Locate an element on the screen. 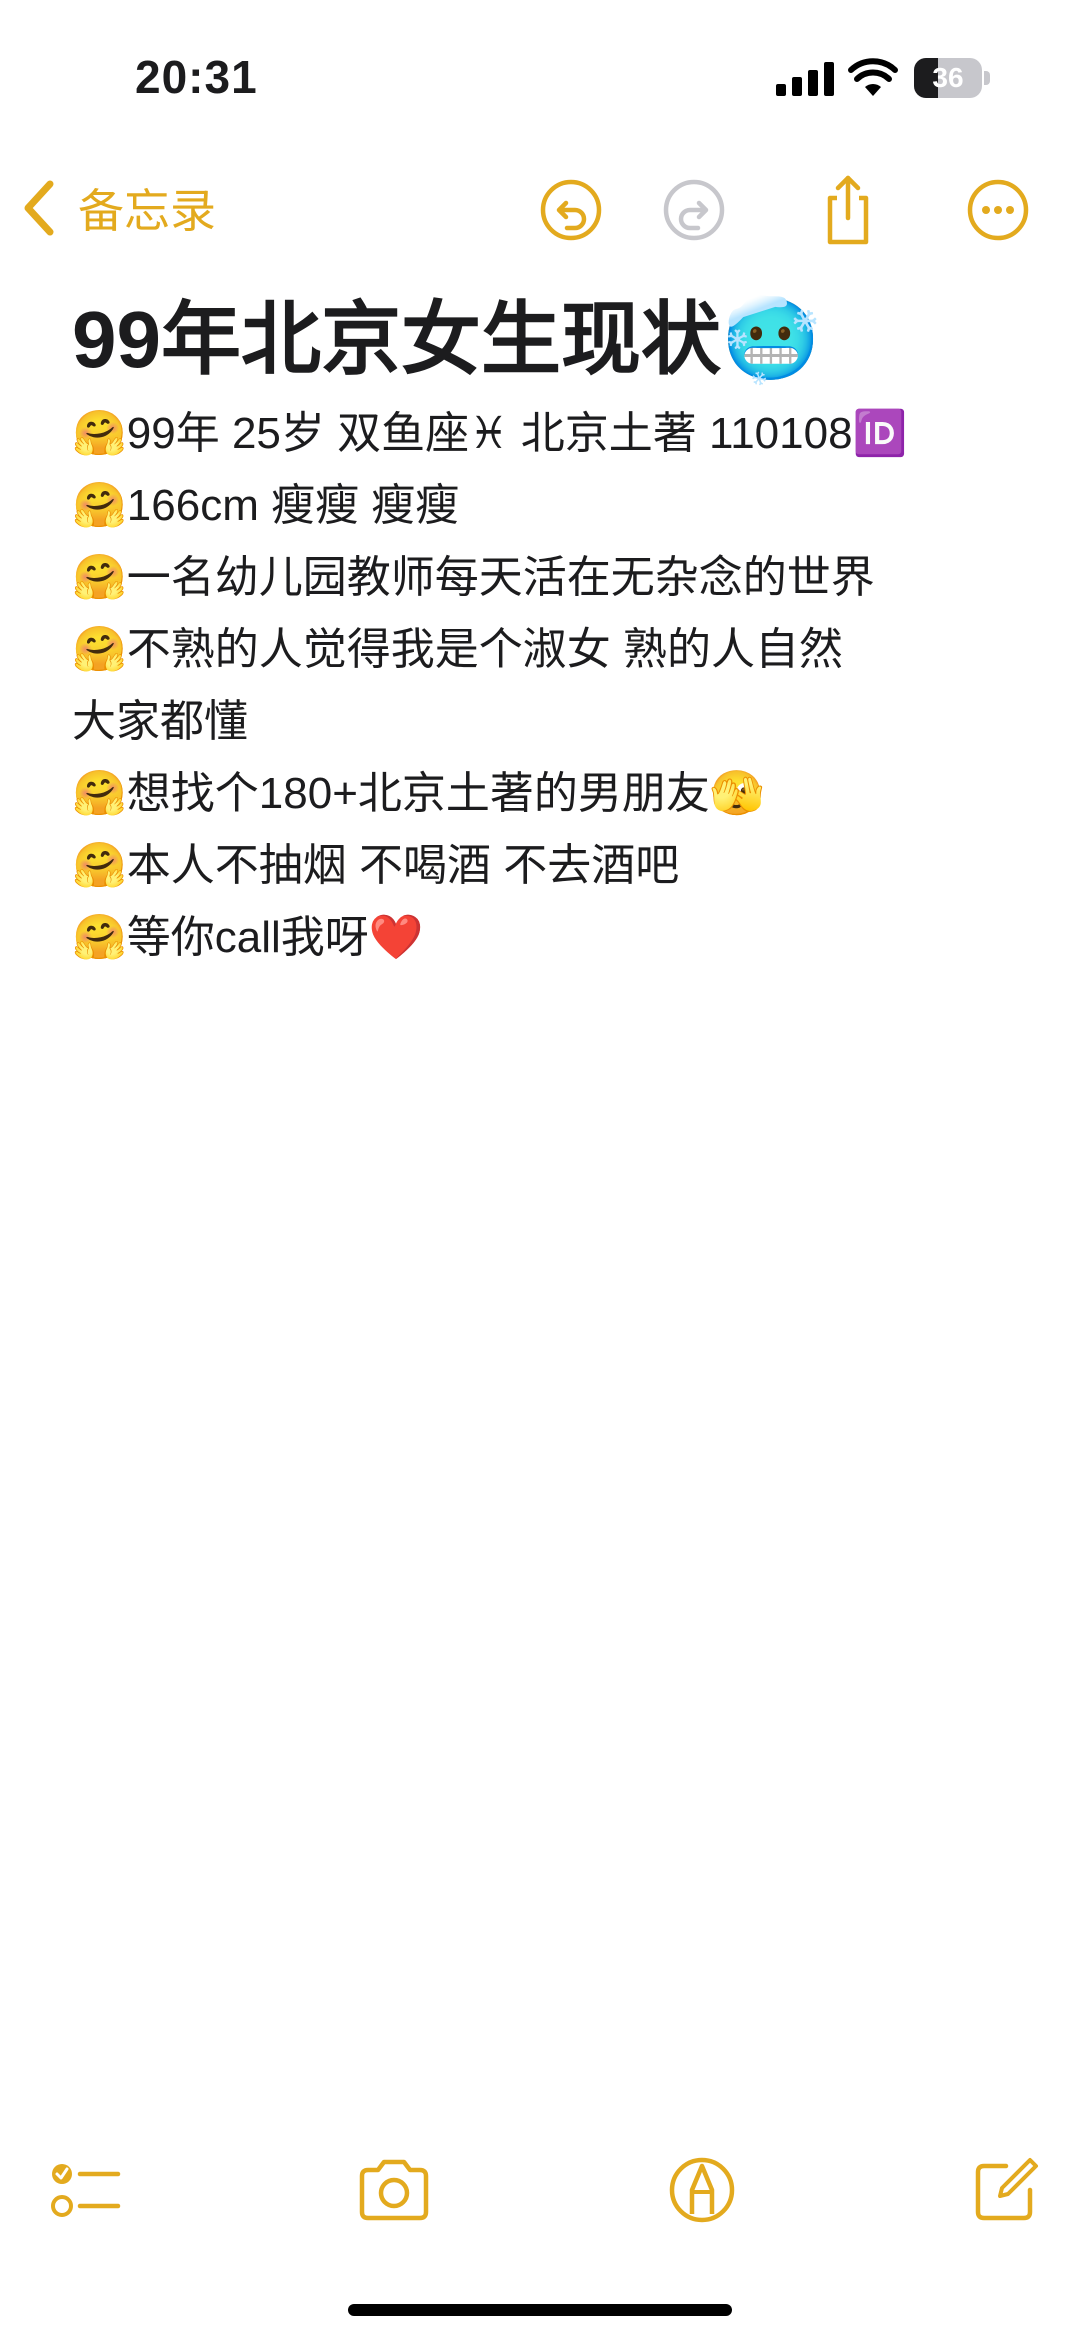 This screenshot has height=2341, width=1080. share-icon is located at coordinates (848, 210).